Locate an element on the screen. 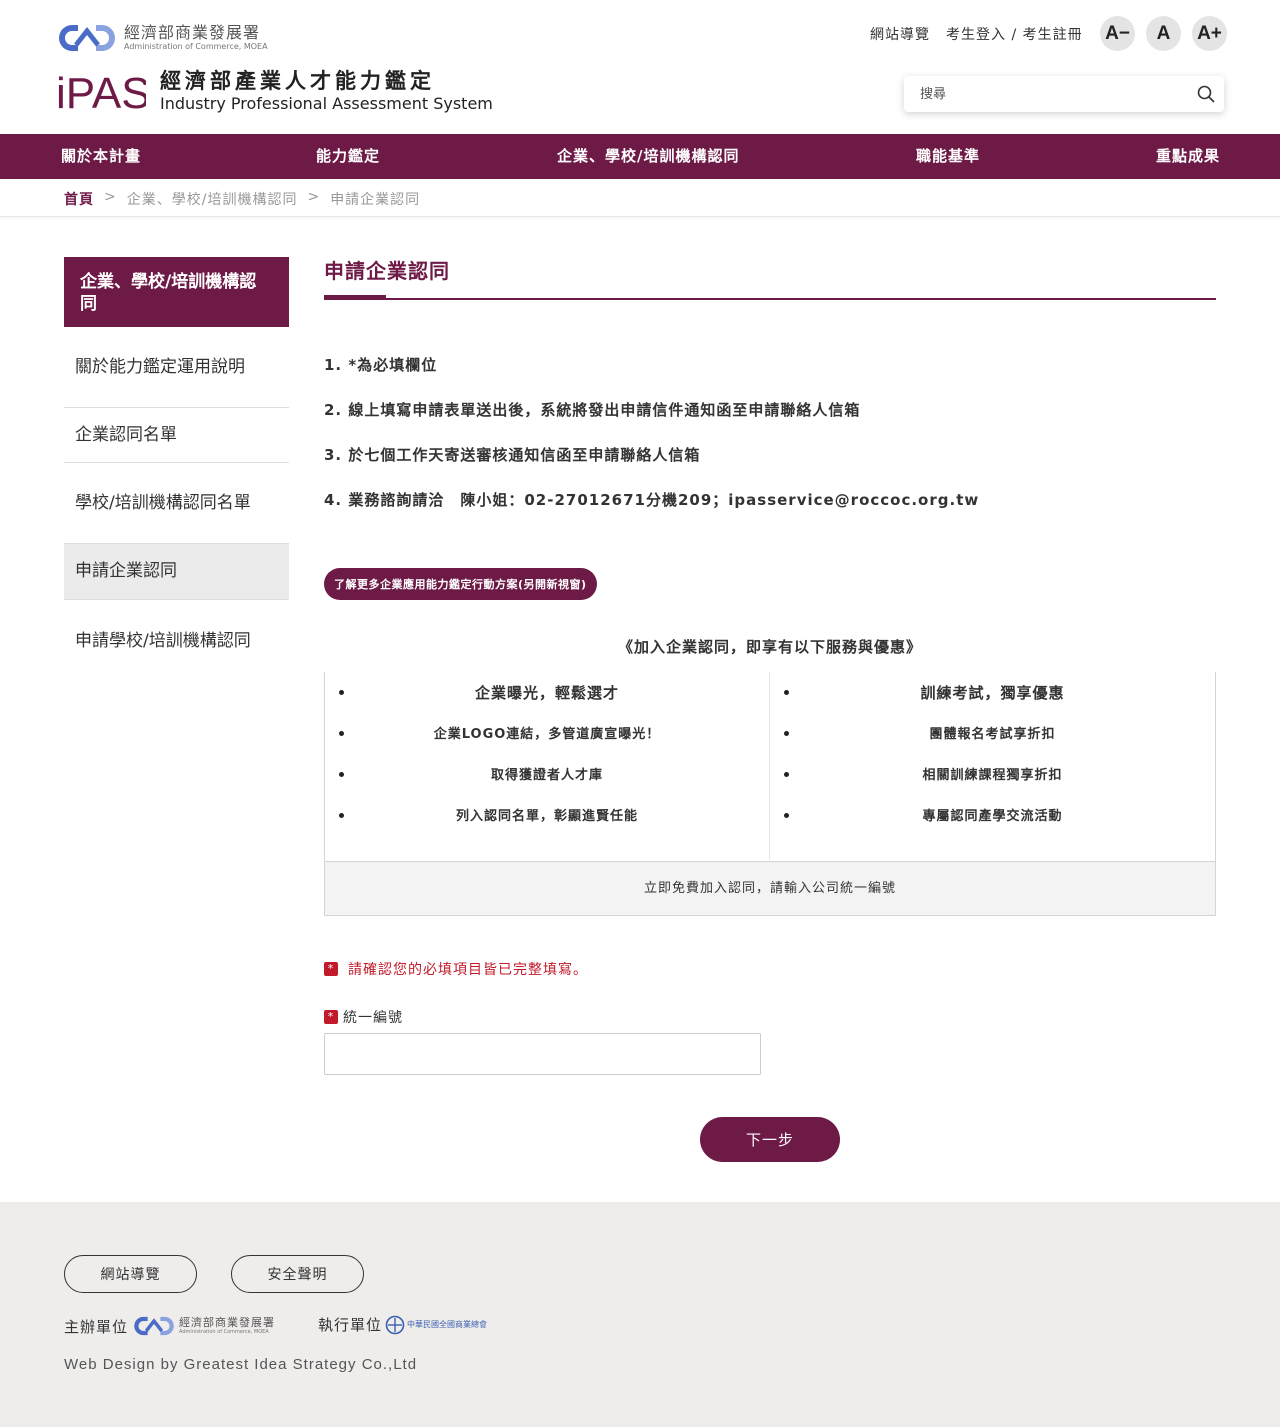 This screenshot has width=1280, height=1427. benefit-head-text: 訓練考試，獨享優惠 is located at coordinates (992, 692).